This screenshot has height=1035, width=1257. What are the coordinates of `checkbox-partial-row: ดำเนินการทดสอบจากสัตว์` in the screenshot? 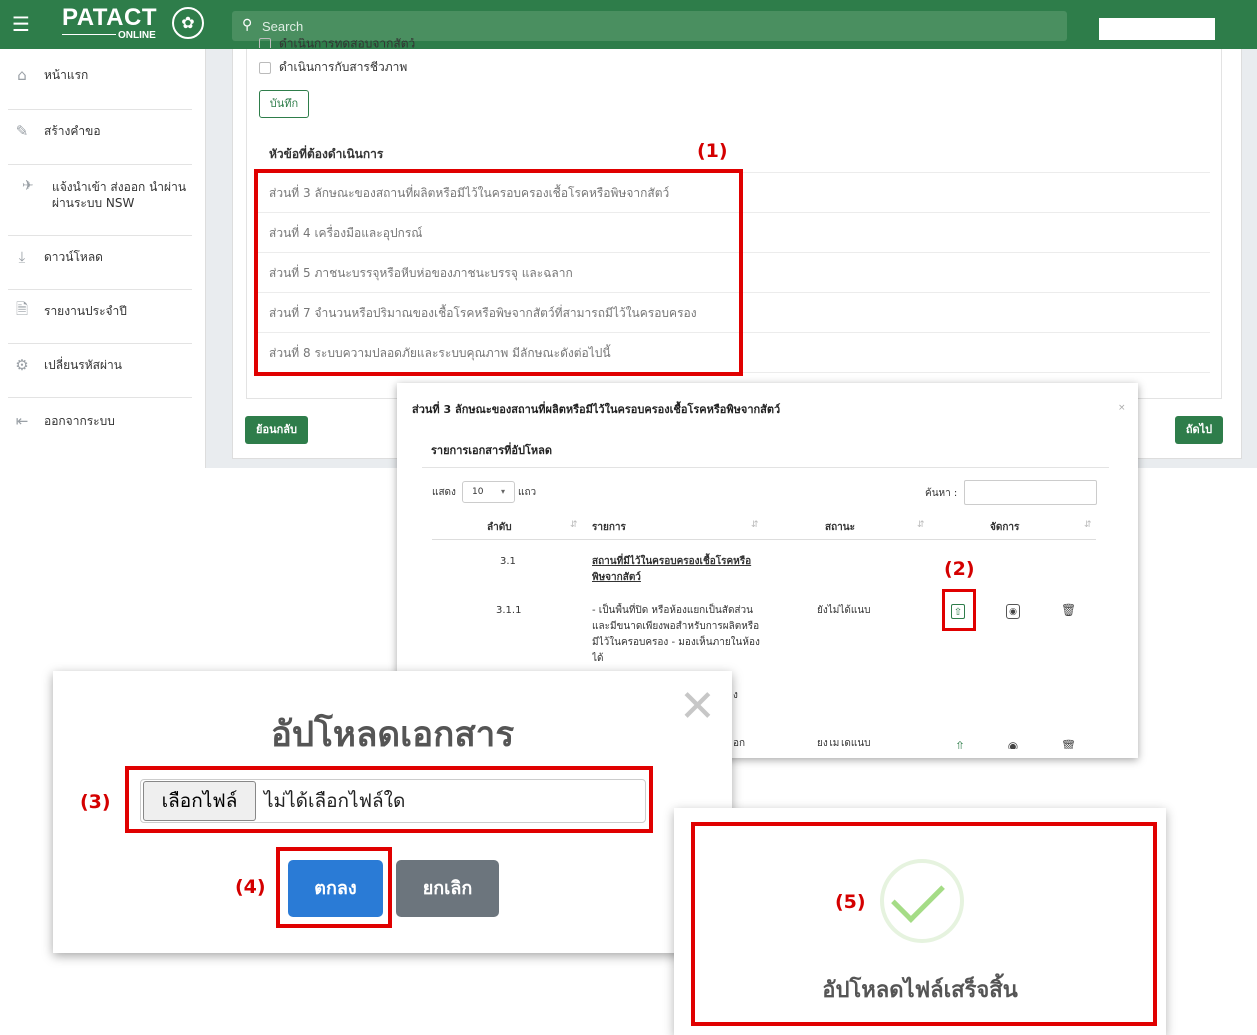 It's located at (337, 43).